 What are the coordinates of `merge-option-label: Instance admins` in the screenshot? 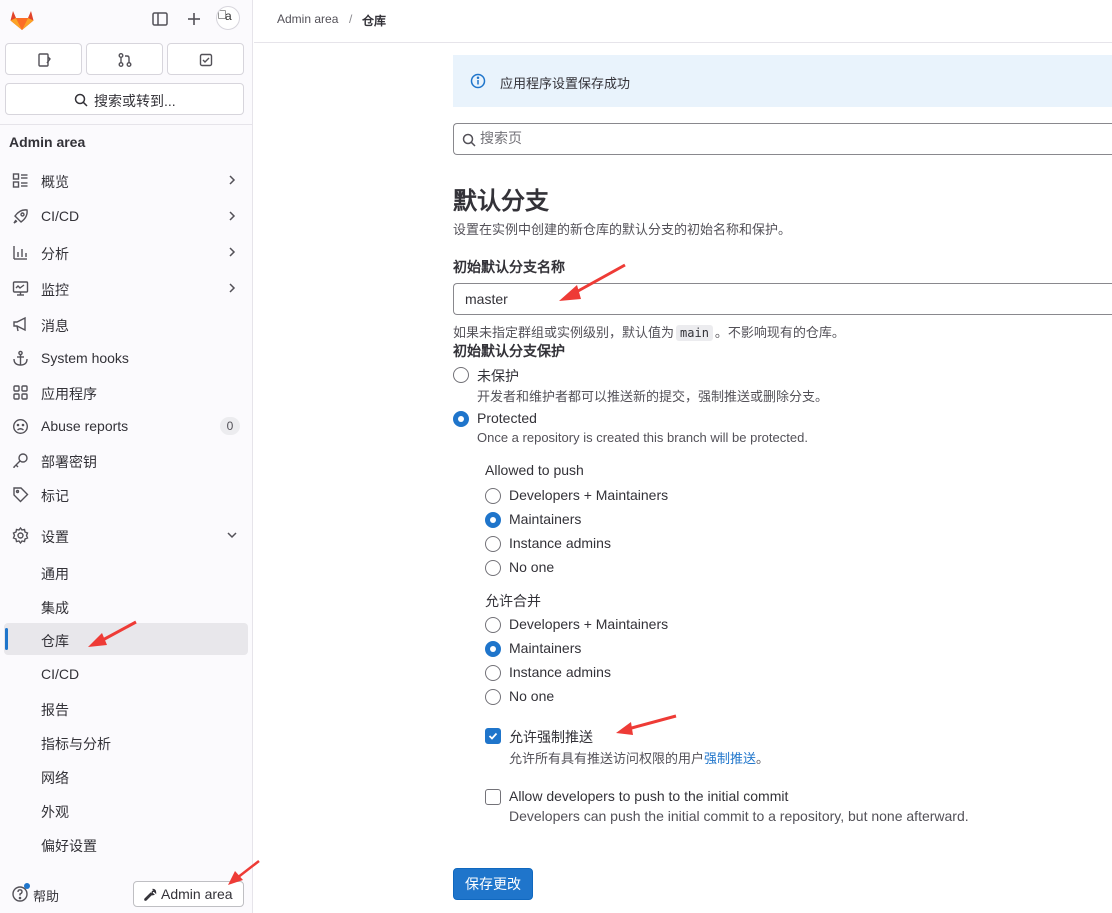 It's located at (560, 672).